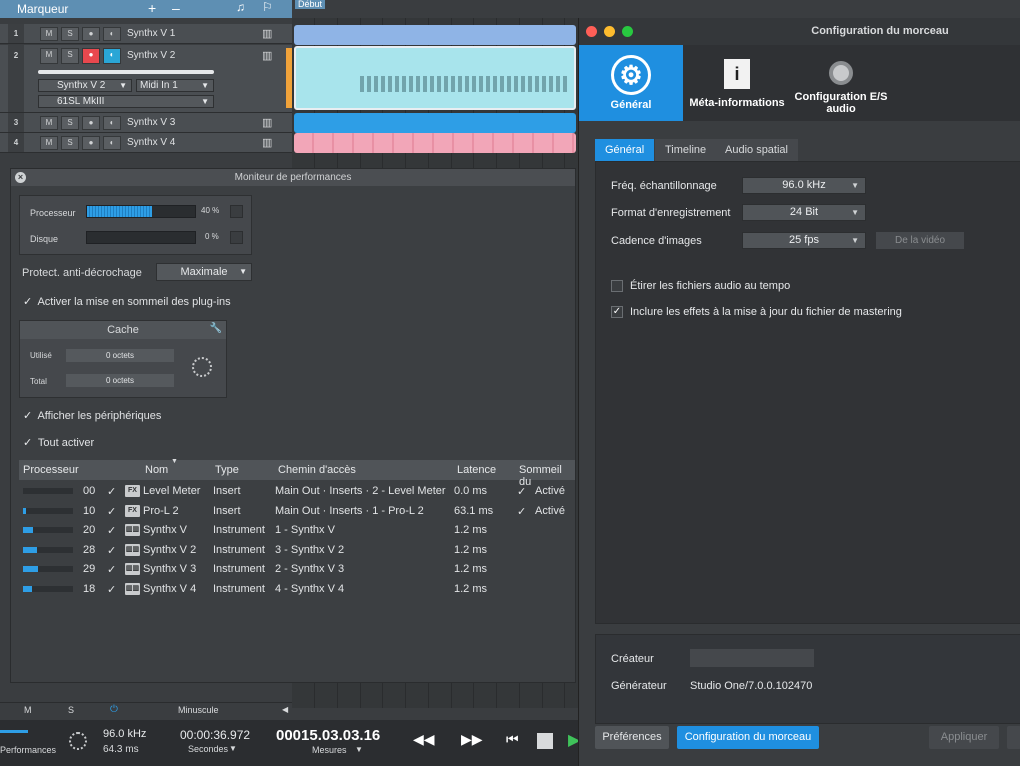 This screenshot has width=1020, height=766. Describe the element at coordinates (435, 123) in the screenshot. I see `track-3-event` at that location.